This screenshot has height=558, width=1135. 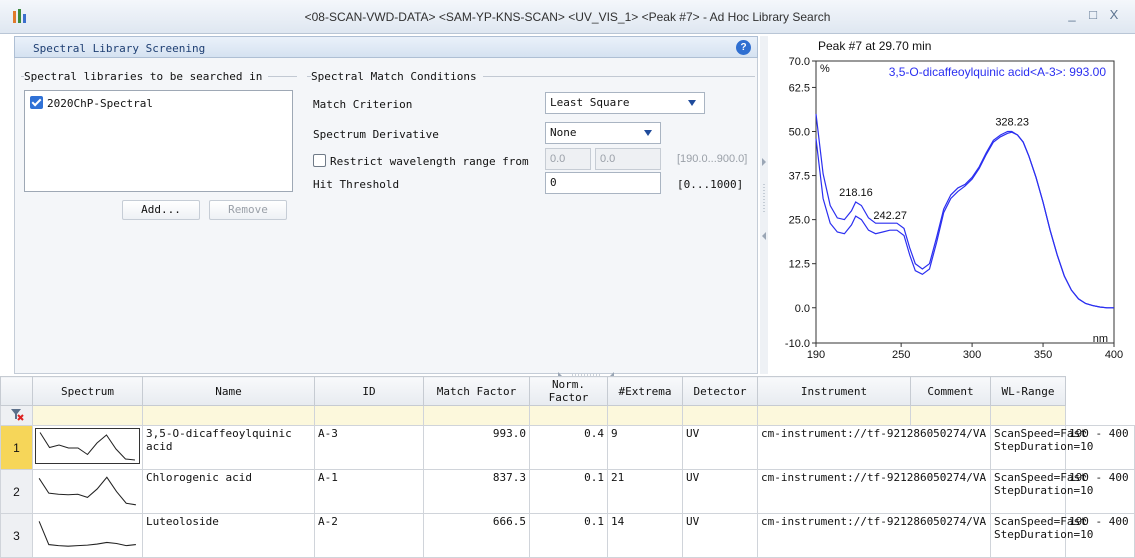 I want to click on column-header-spectrum: Spectrum, so click(x=87, y=391).